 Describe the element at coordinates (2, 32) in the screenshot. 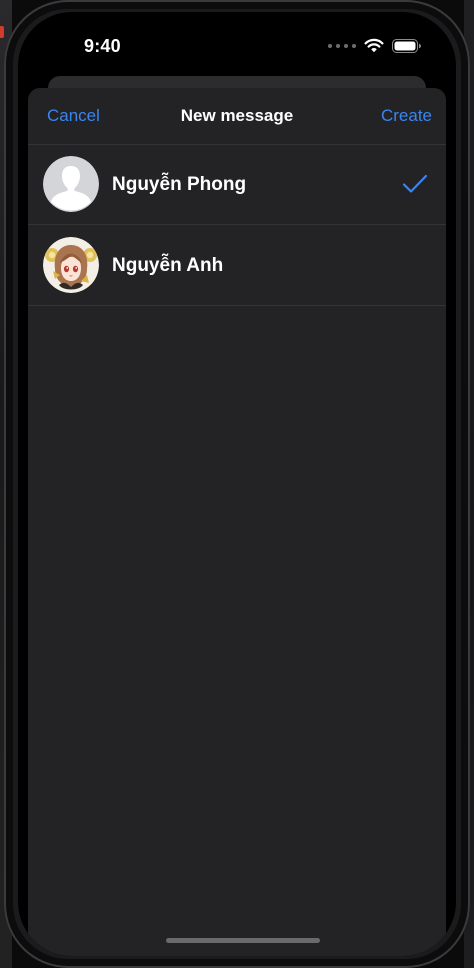

I see `background-close-dot` at that location.